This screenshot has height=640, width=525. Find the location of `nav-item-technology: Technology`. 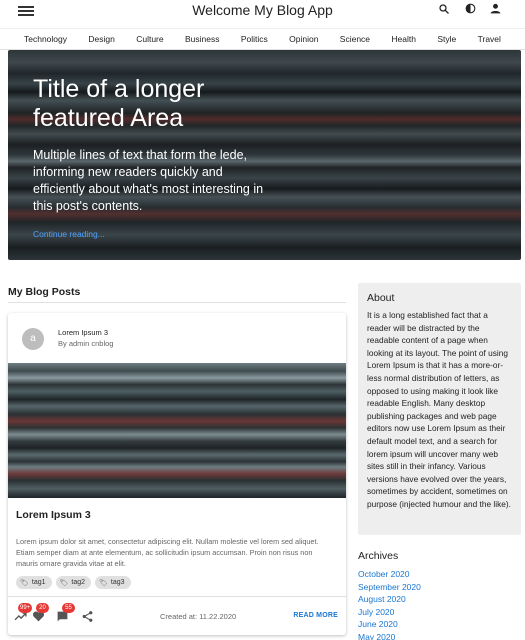

nav-item-technology: Technology is located at coordinates (45, 39).